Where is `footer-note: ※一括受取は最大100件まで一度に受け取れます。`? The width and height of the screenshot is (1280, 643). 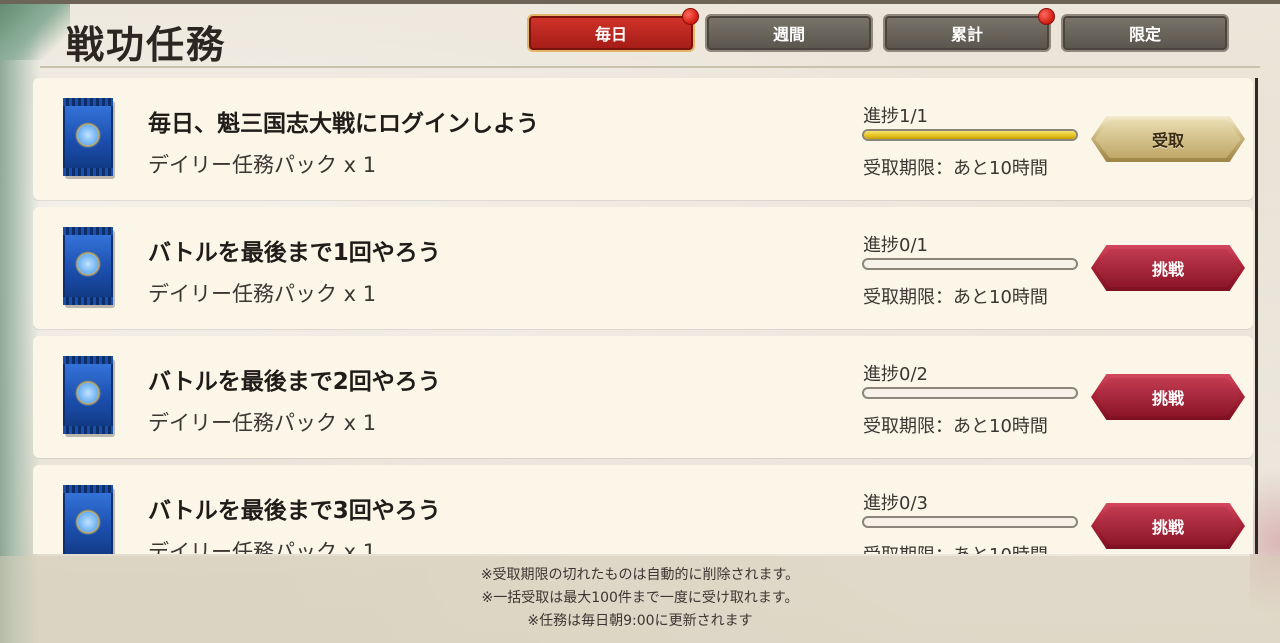 footer-note: ※一括受取は最大100件まで一度に受け取れます。 is located at coordinates (640, 598).